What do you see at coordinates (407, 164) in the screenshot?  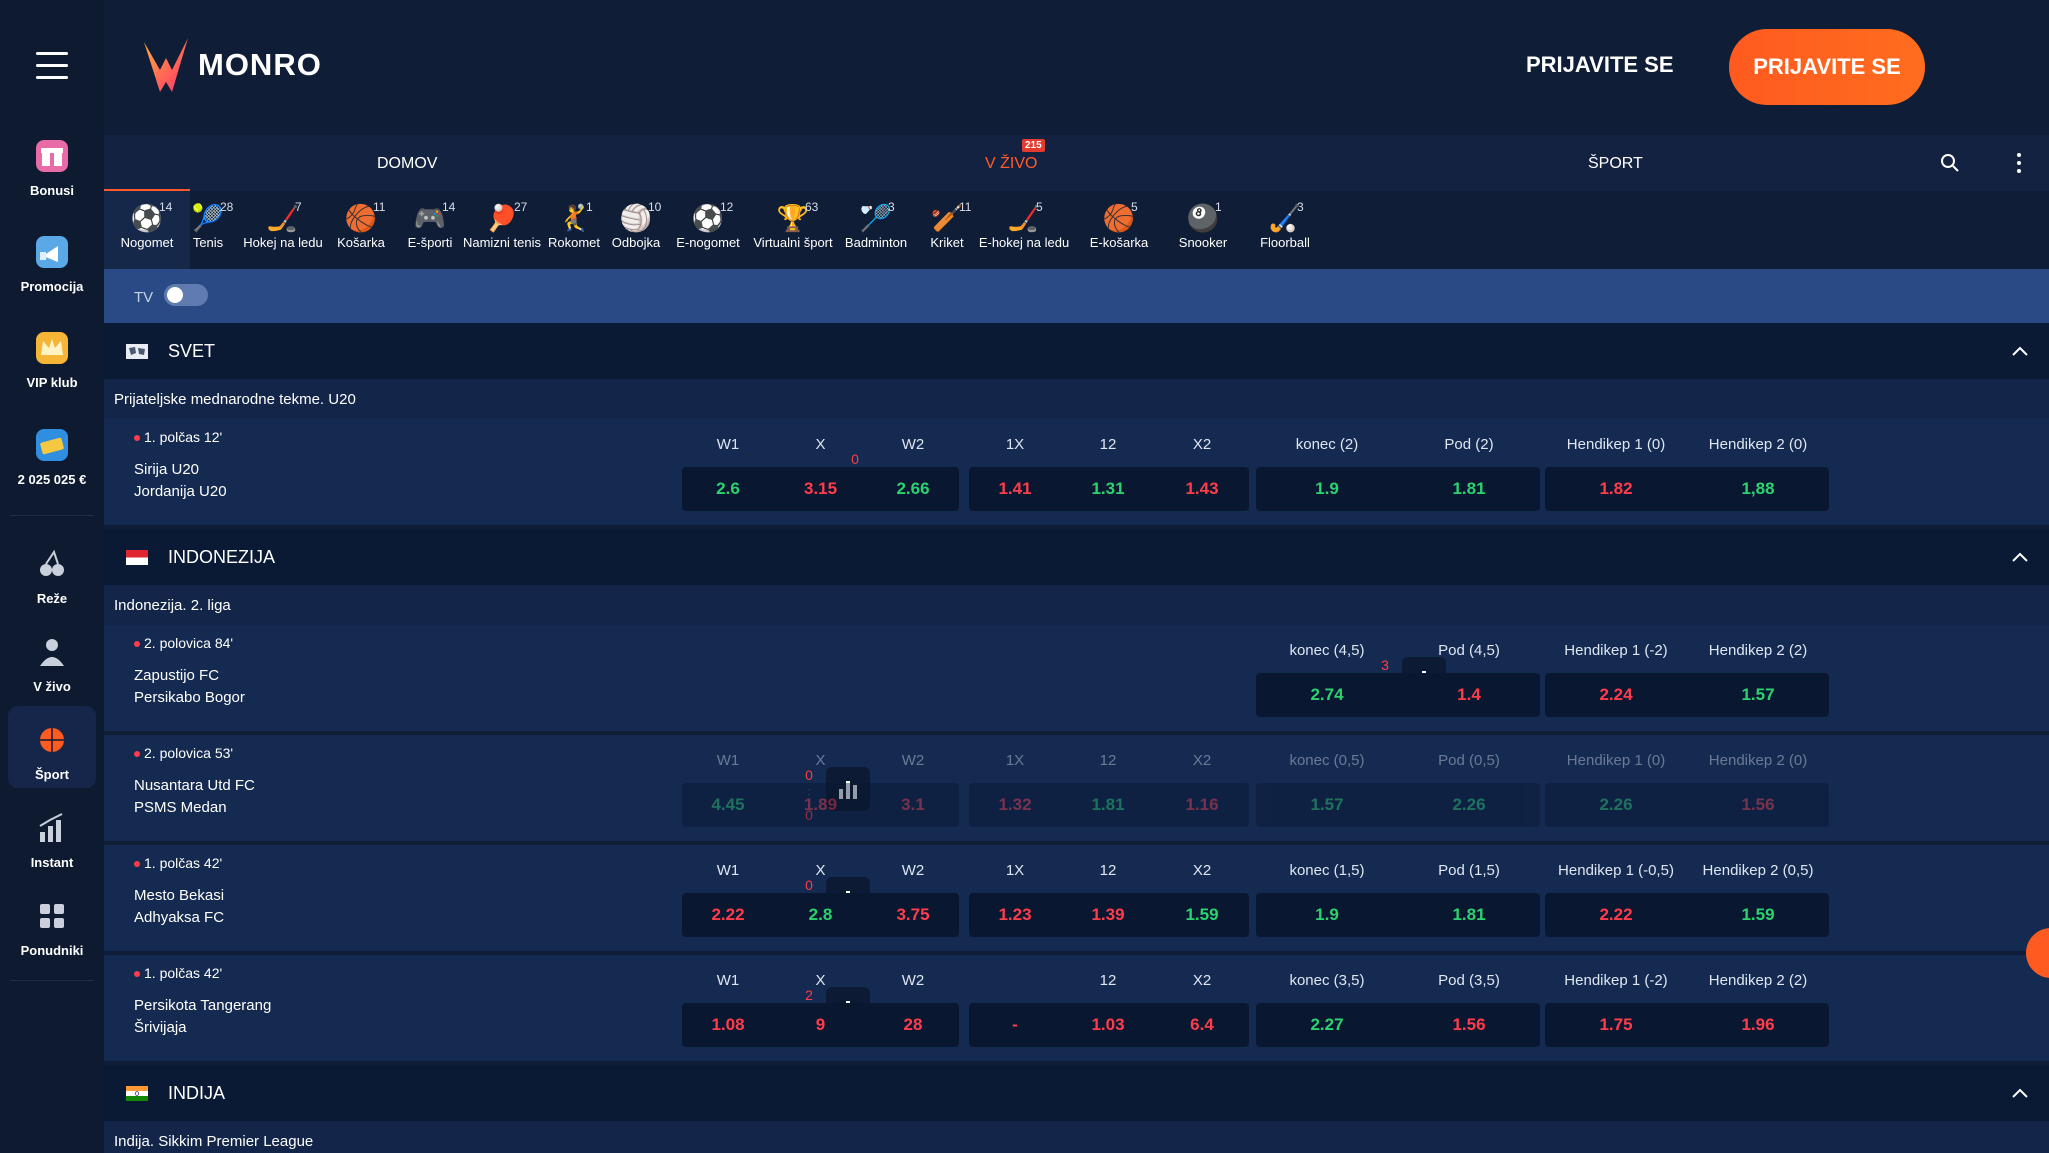 I see `tab-home: DOMOV` at bounding box center [407, 164].